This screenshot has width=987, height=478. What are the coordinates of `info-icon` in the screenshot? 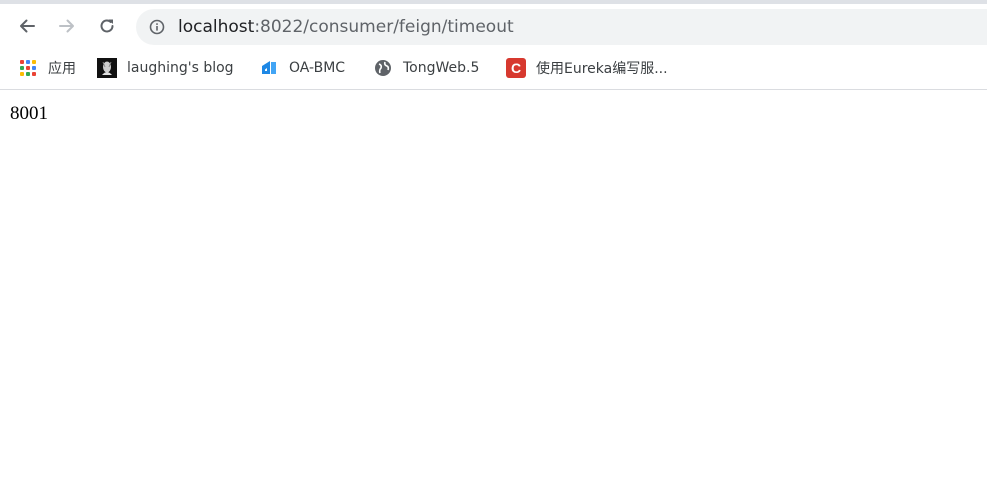 It's located at (157, 27).